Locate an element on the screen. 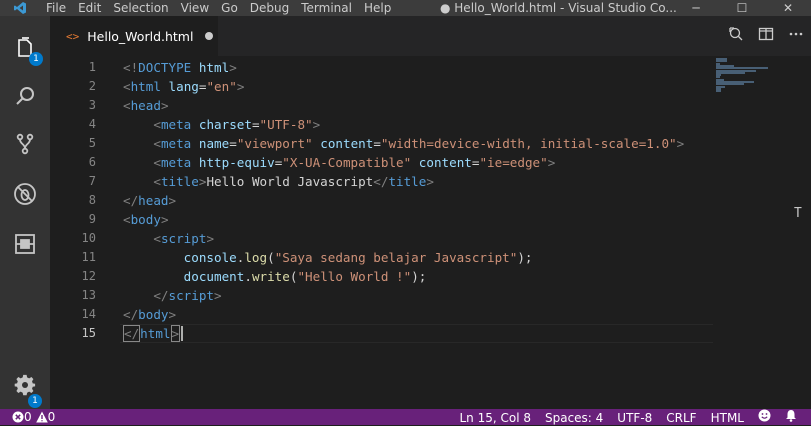 This screenshot has width=811, height=426. warning-icon is located at coordinates (41, 417).